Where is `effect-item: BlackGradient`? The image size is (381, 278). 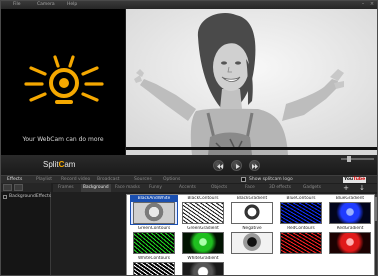 effect-item: BlackGradient is located at coordinates (252, 210).